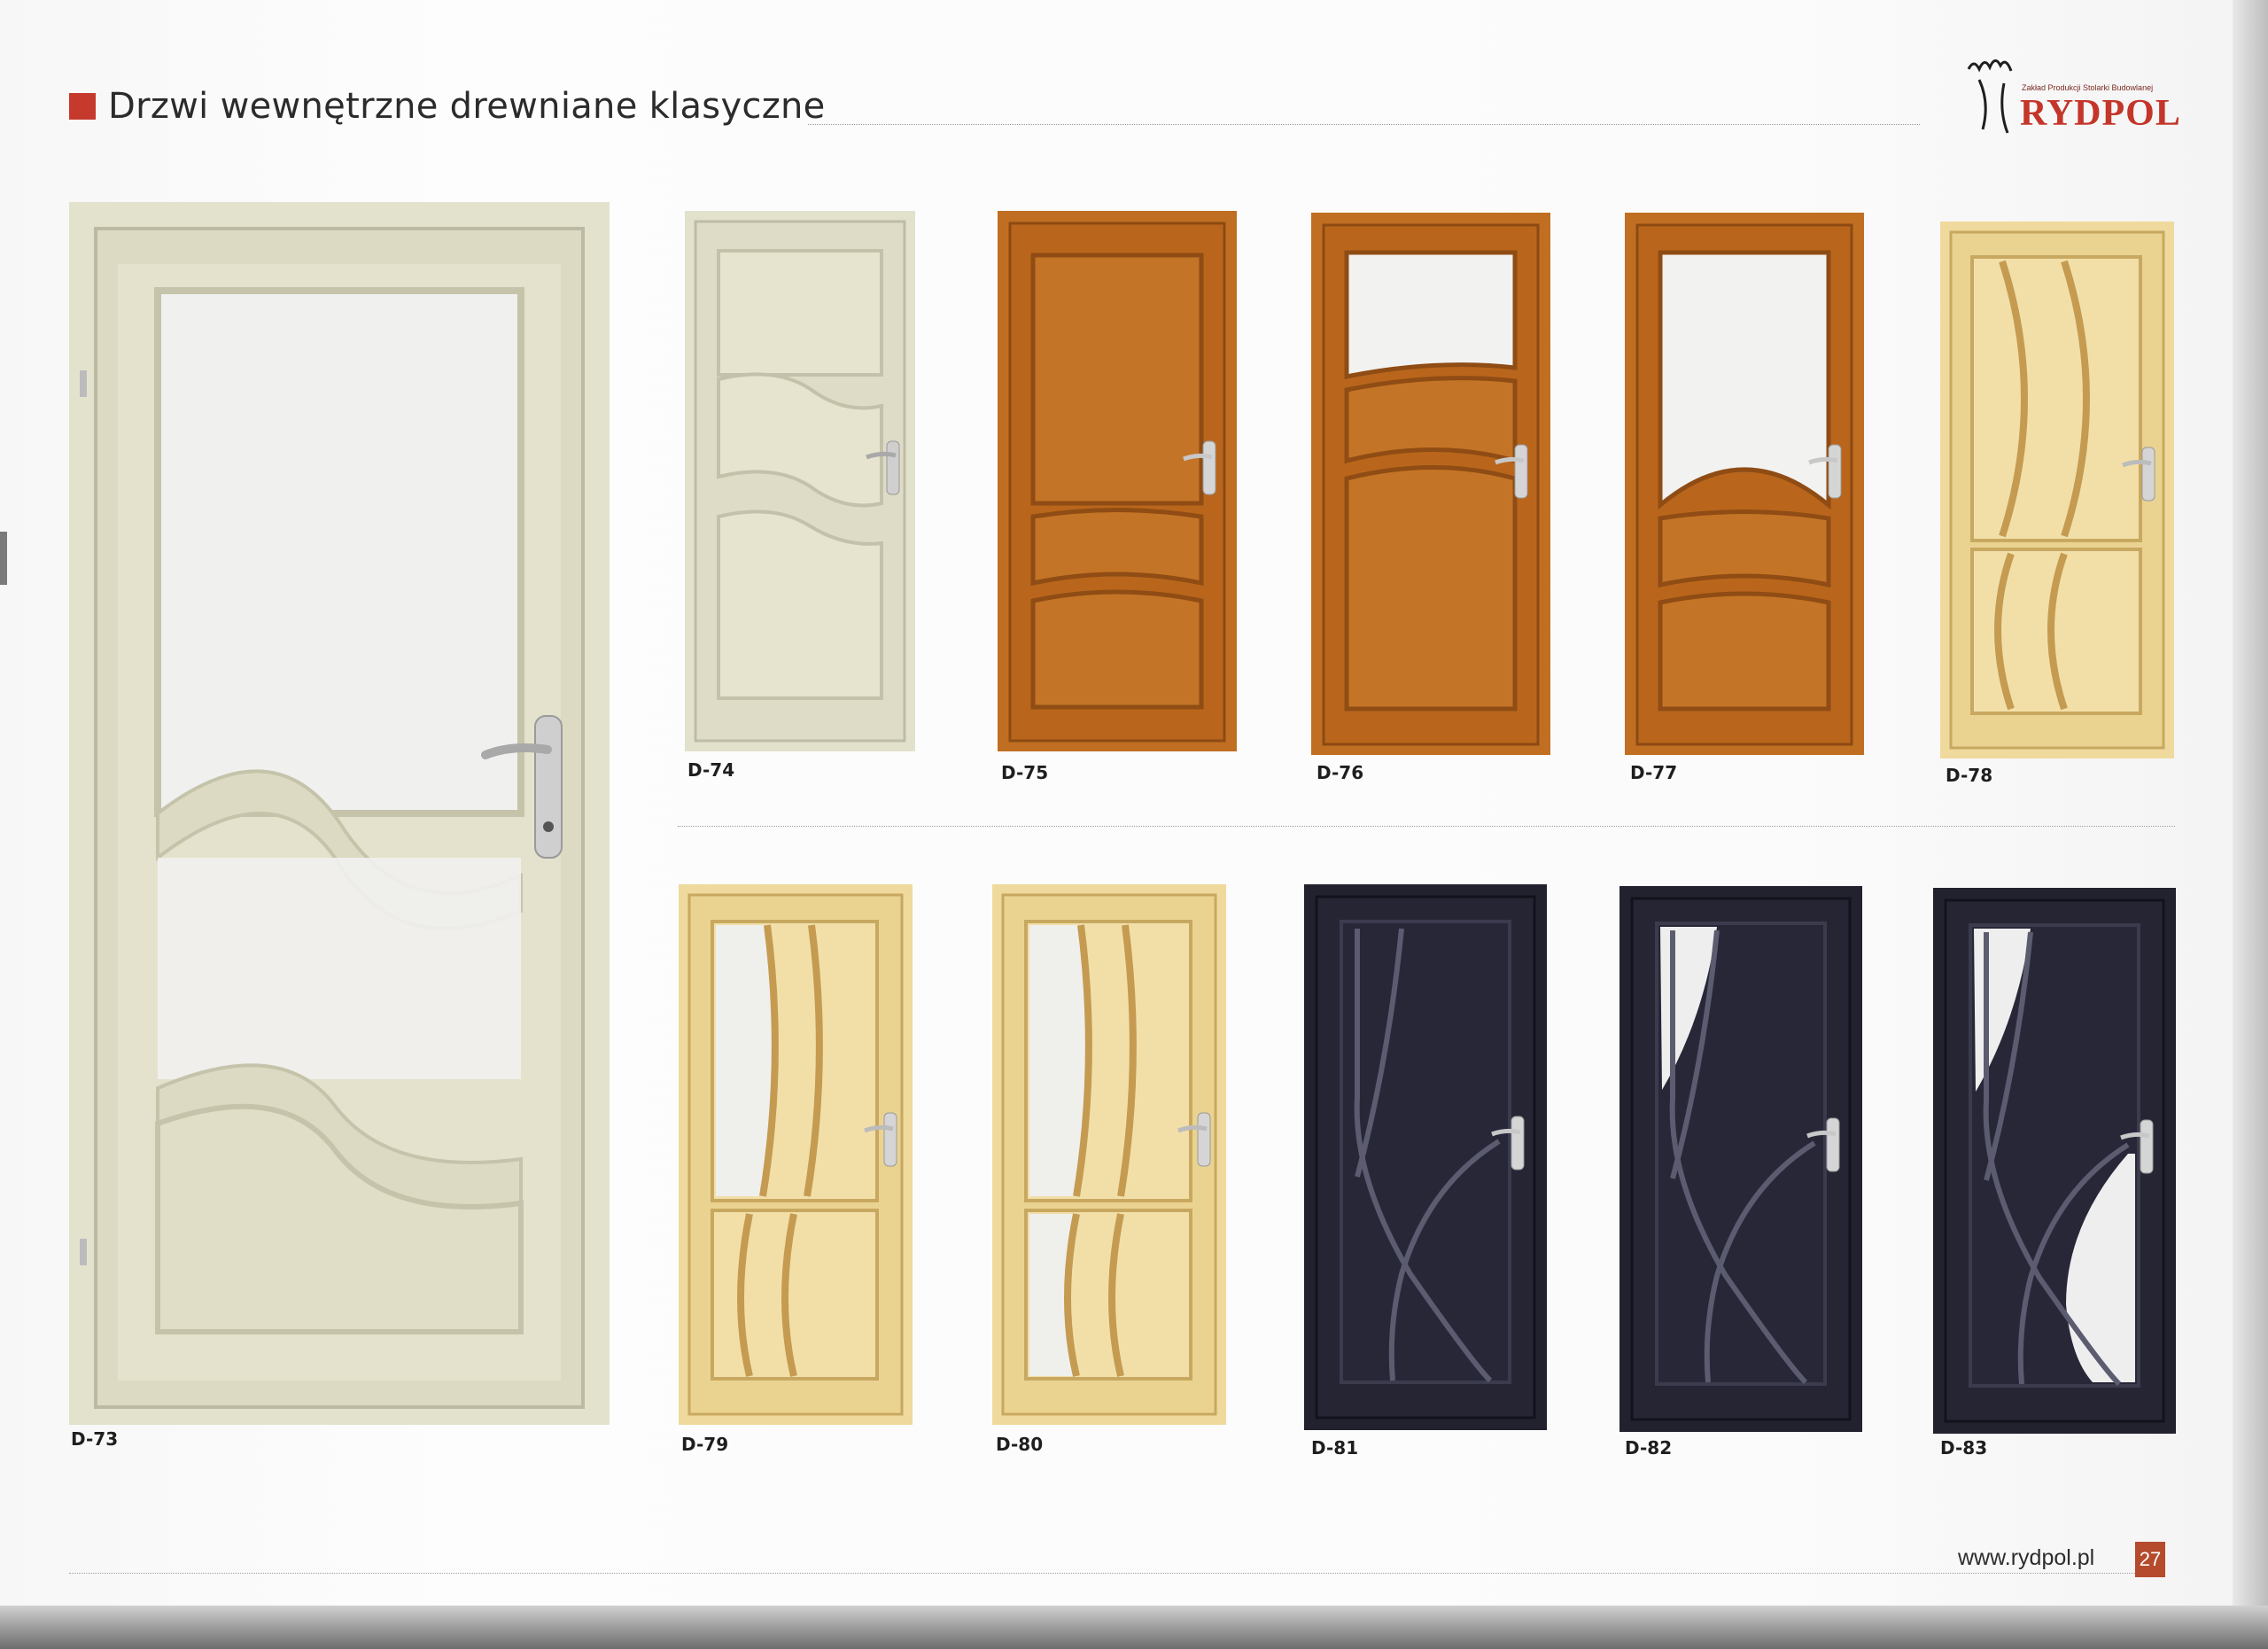  I want to click on page-edge-shadow, so click(2250, 824).